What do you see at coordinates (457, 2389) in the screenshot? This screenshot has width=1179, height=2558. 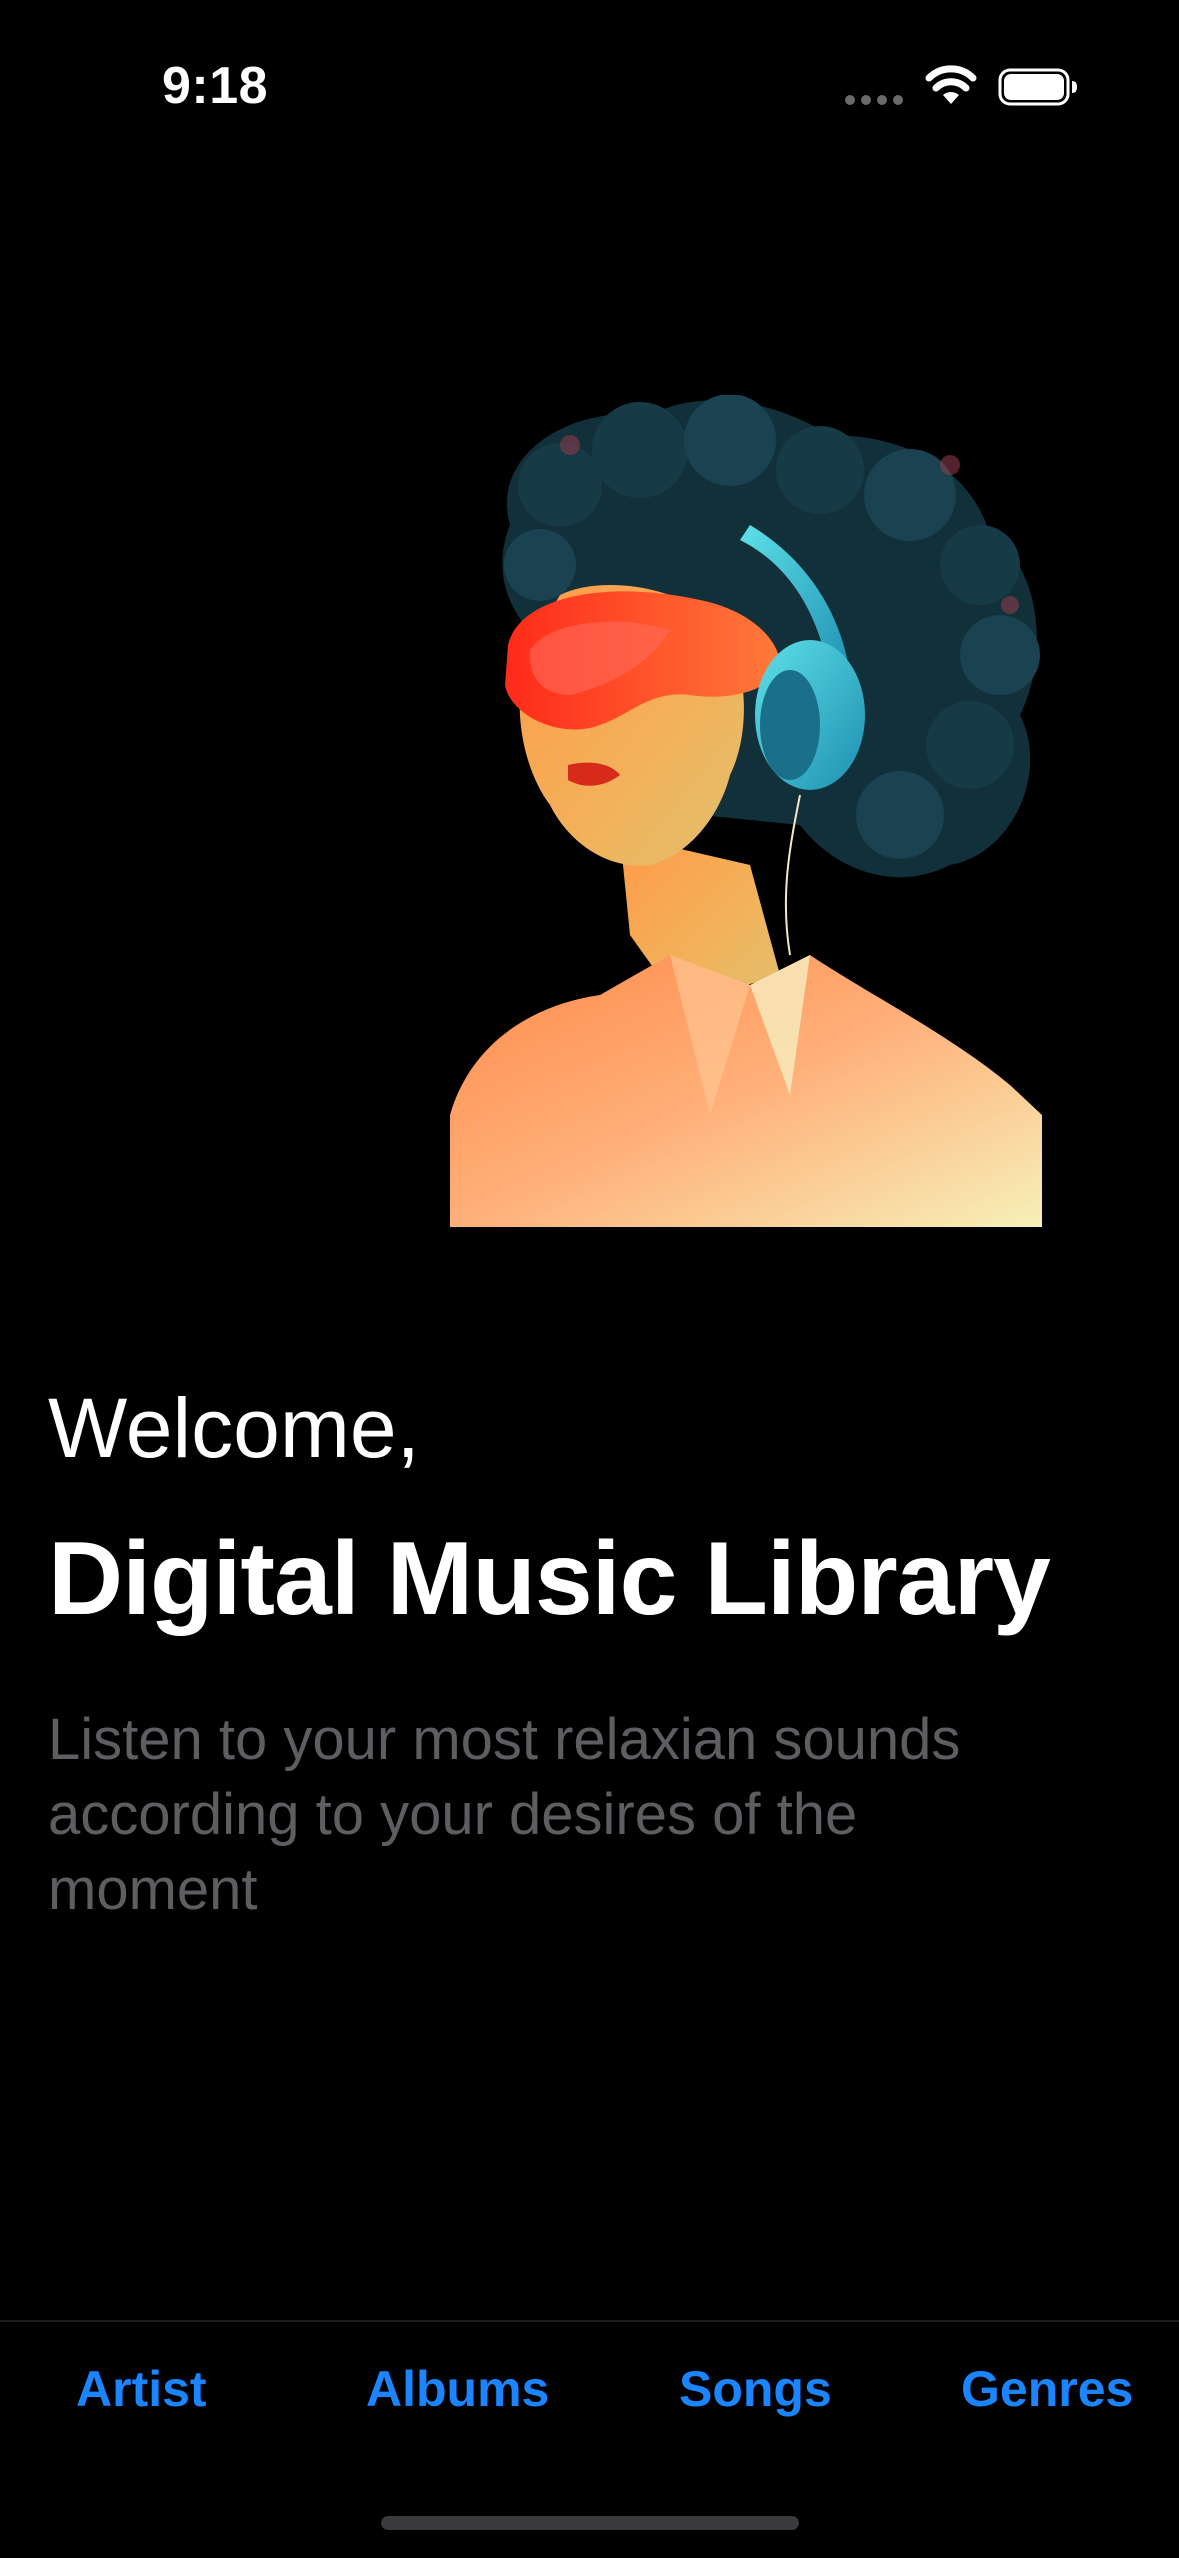 I see `tab-albums: Albums` at bounding box center [457, 2389].